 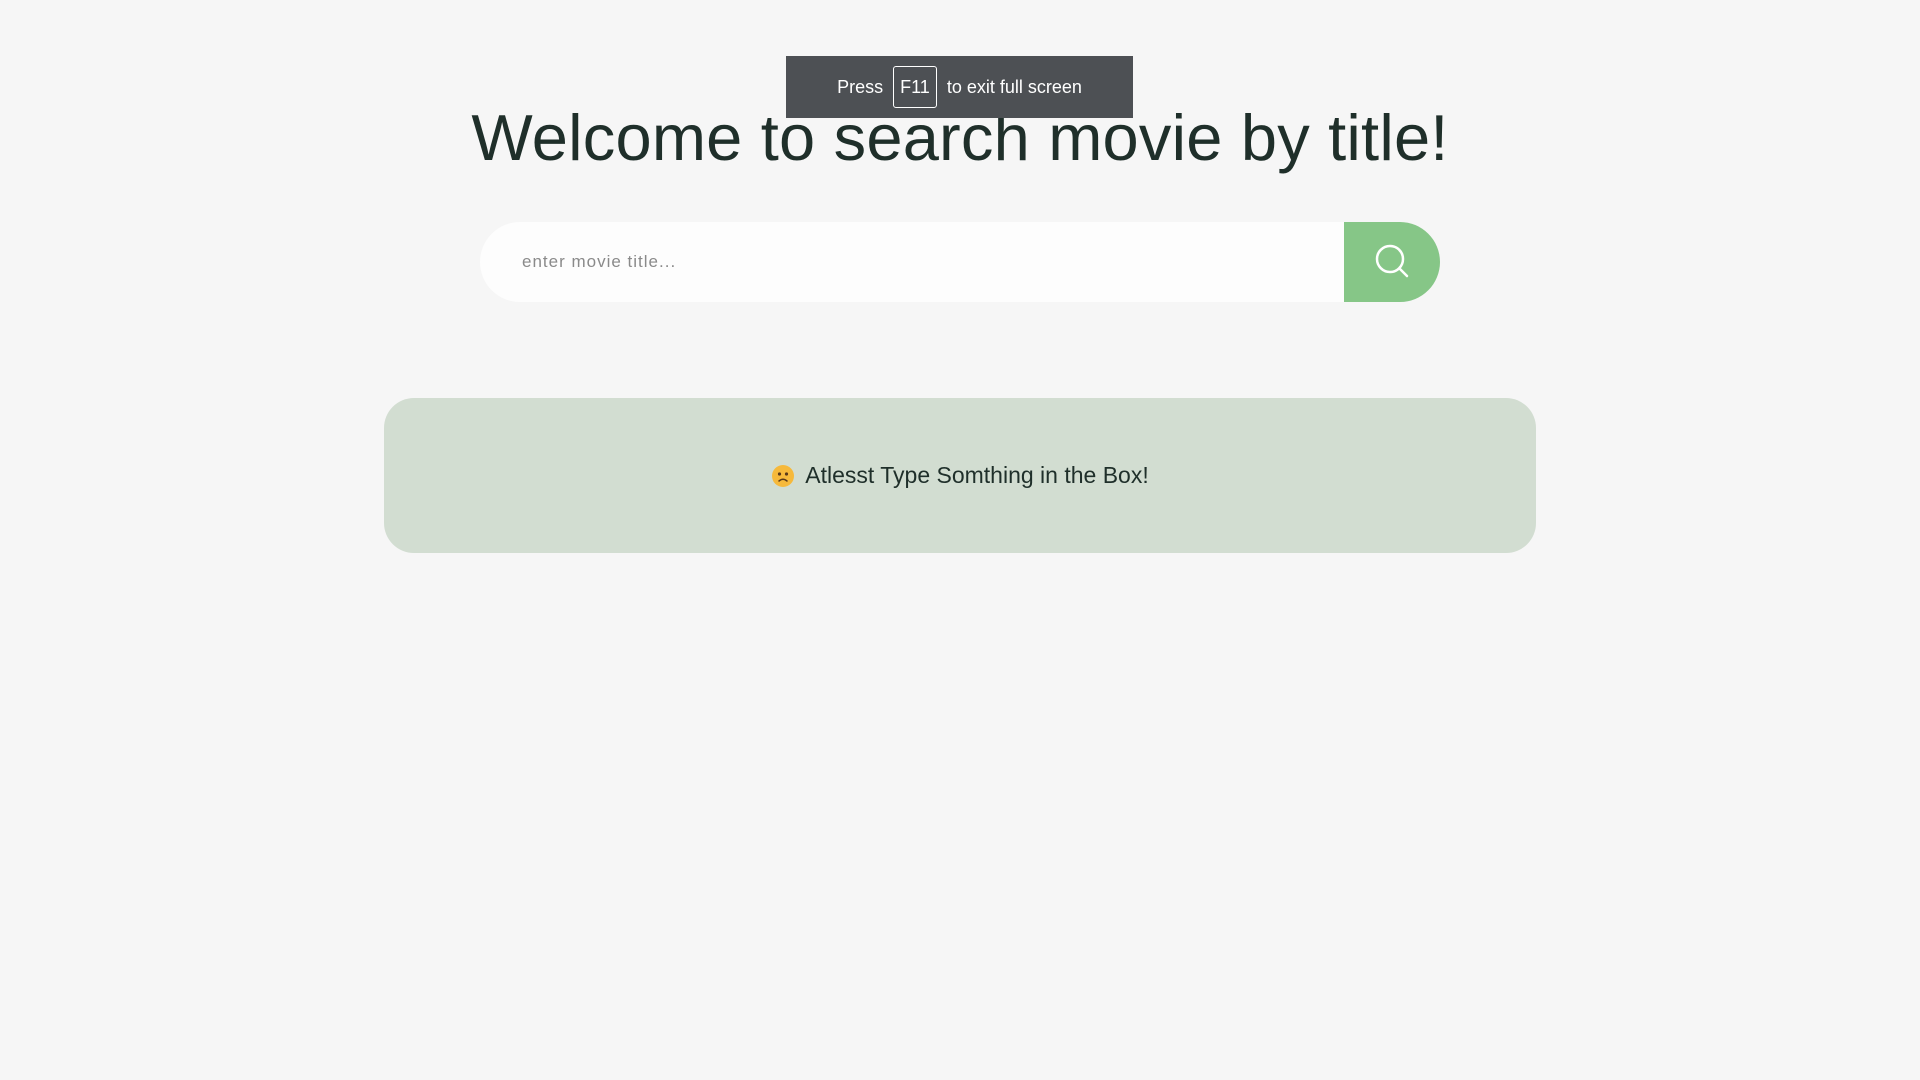 What do you see at coordinates (860, 86) in the screenshot?
I see `toast-text-before: Press` at bounding box center [860, 86].